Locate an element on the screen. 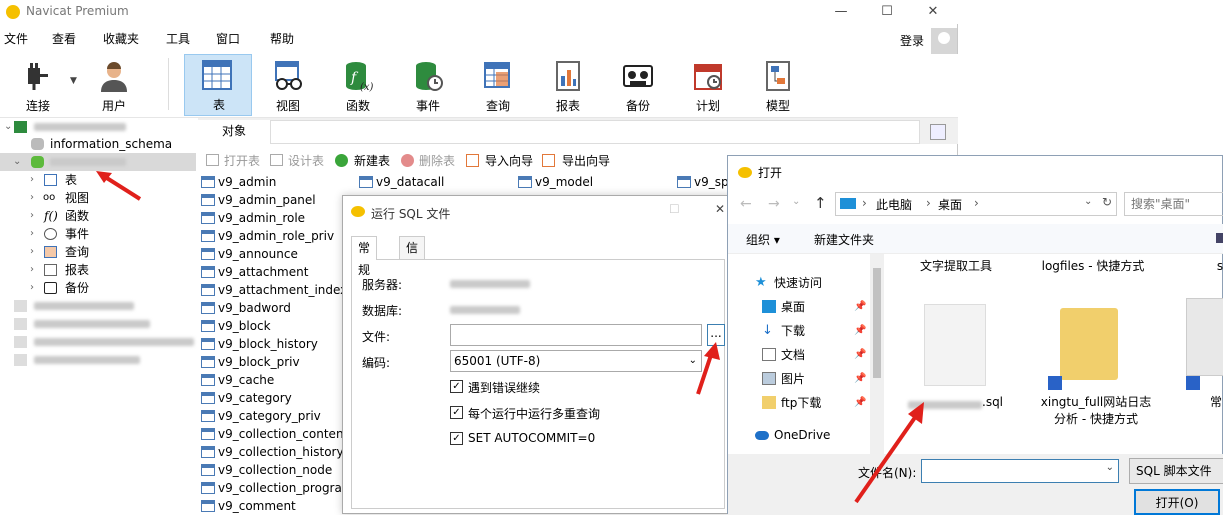 Image resolution: width=1223 pixels, height=515 pixels. table-item: v9_category is located at coordinates (276, 398).